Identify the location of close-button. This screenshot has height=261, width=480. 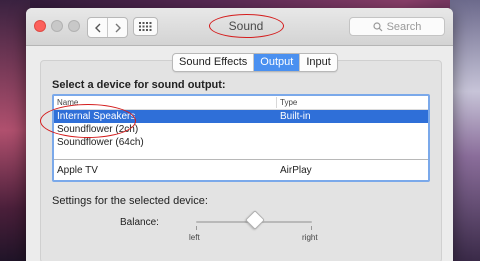
(40, 26).